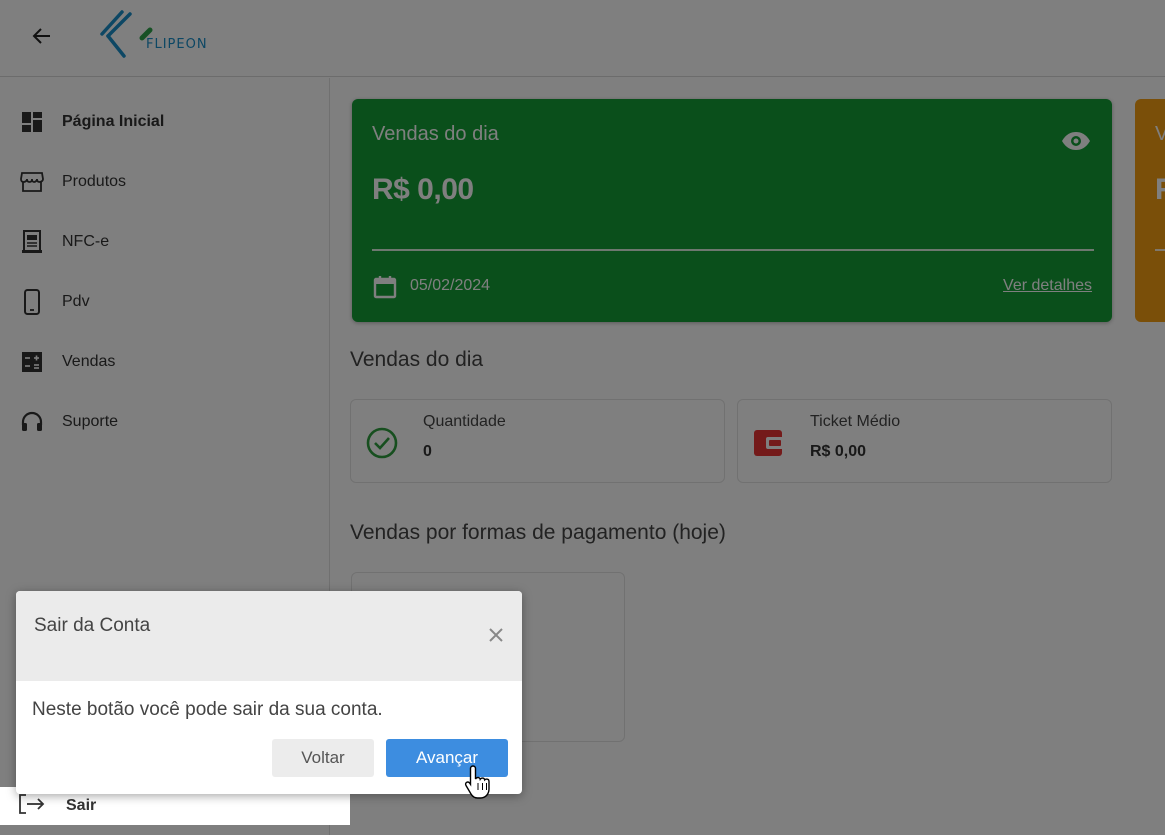 Image resolution: width=1165 pixels, height=835 pixels. I want to click on close-icon, so click(496, 635).